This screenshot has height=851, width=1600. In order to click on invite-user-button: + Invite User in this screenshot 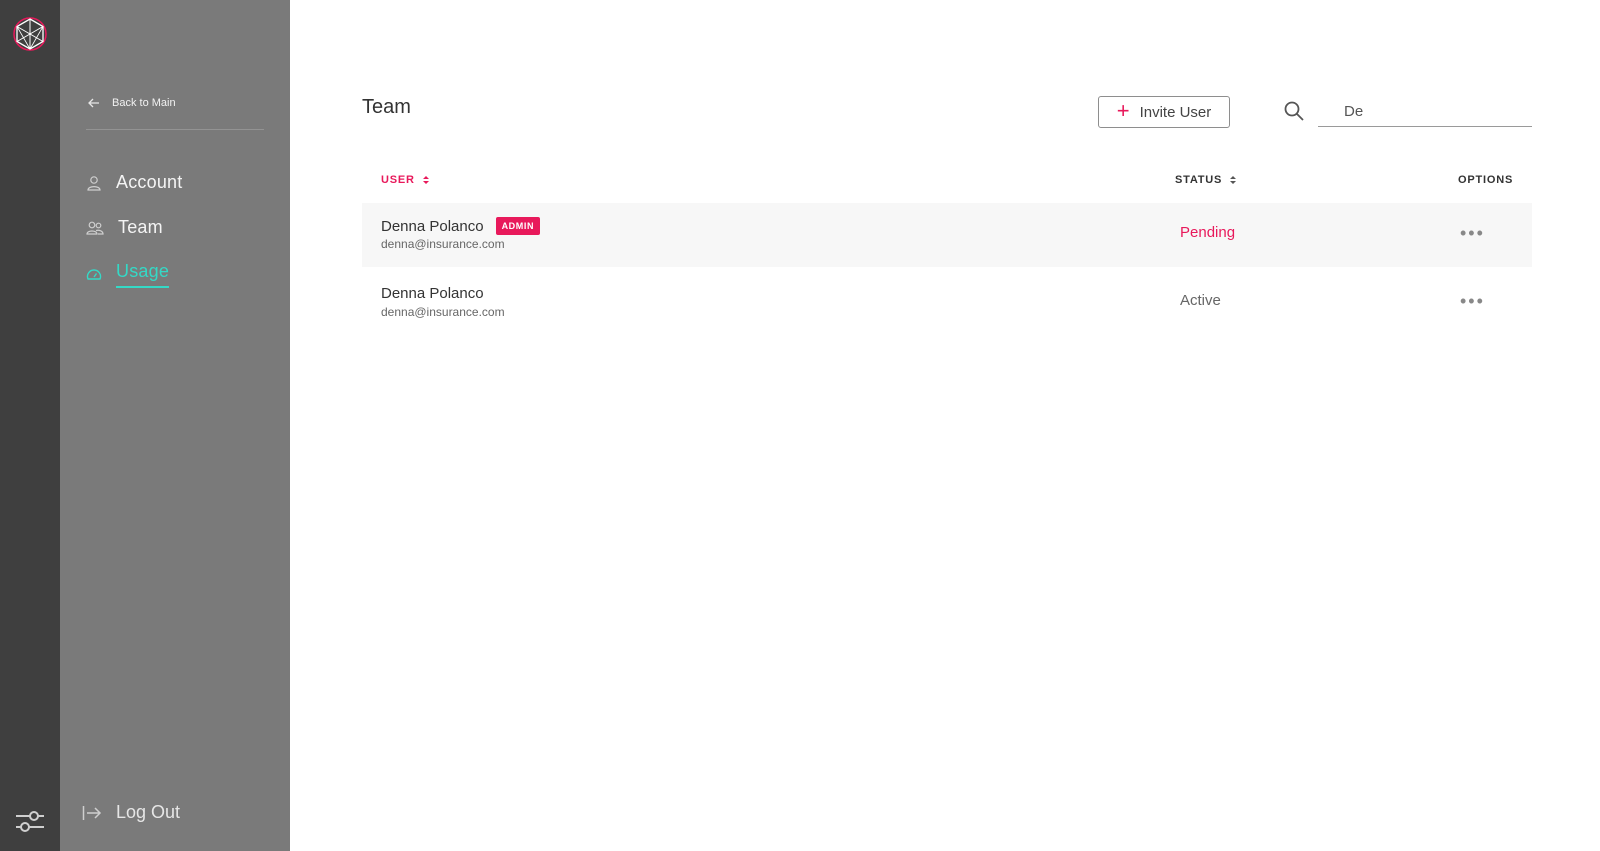, I will do `click(1164, 112)`.